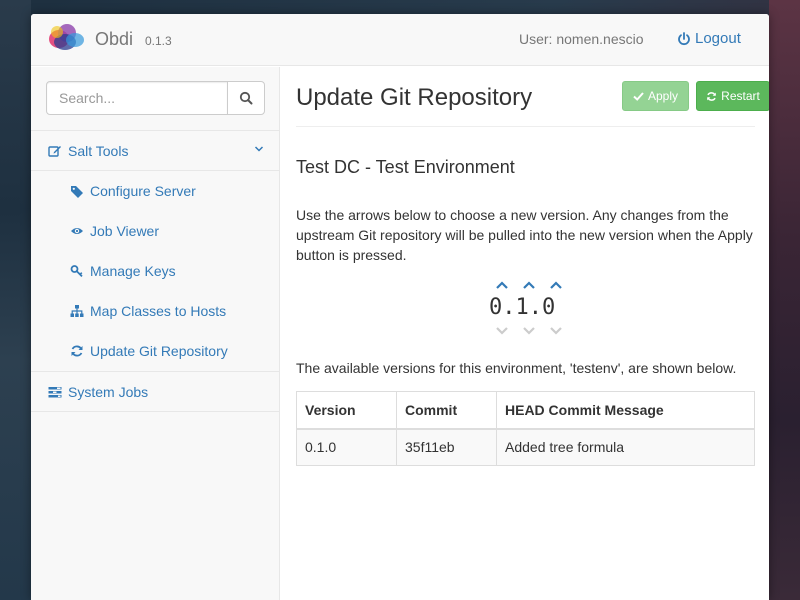  I want to click on patch-down-button, so click(555, 331).